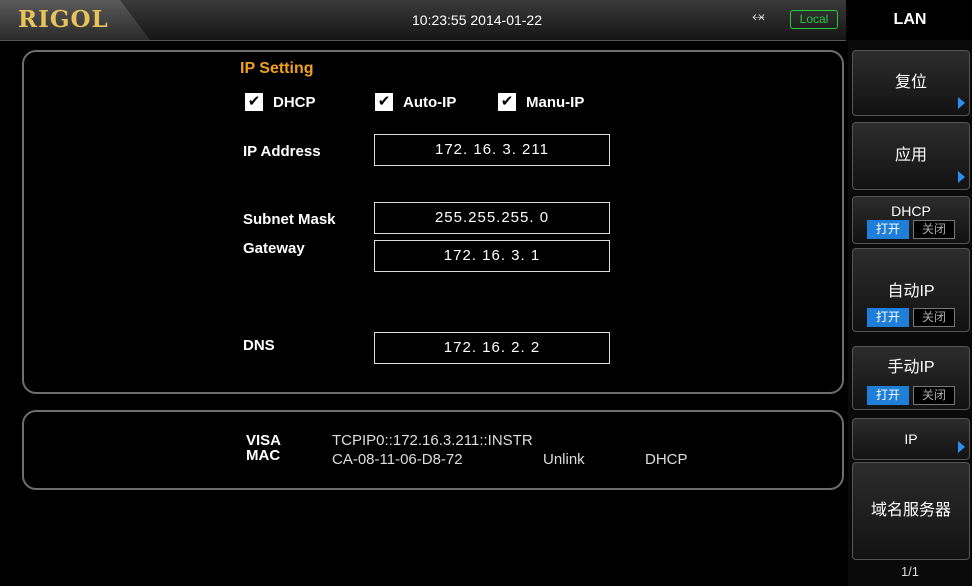 Image resolution: width=972 pixels, height=586 pixels. Describe the element at coordinates (910, 571) in the screenshot. I see `page-indicator: 1/1` at that location.